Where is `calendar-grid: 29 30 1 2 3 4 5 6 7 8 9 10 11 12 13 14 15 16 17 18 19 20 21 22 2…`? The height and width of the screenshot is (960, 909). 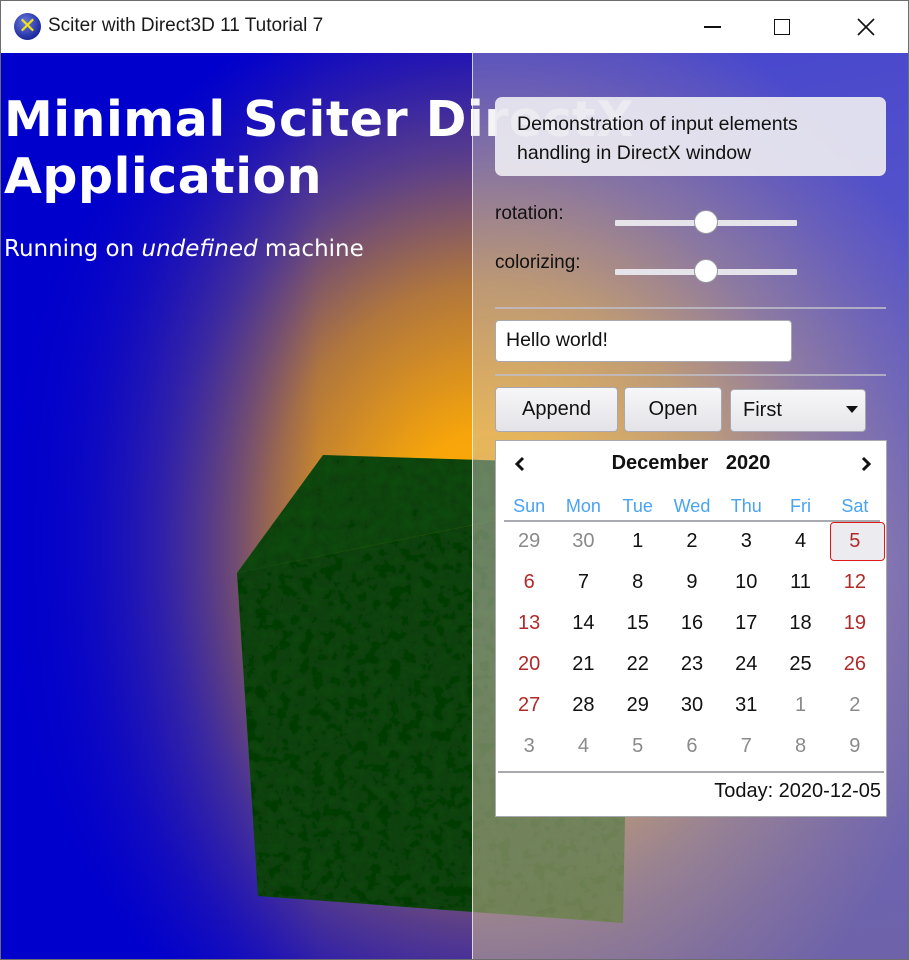
calendar-grid: 29 30 1 2 3 4 5 6 7 8 9 10 11 12 13 14 15 16 17 18 19 20 21 22 2… is located at coordinates (693, 644).